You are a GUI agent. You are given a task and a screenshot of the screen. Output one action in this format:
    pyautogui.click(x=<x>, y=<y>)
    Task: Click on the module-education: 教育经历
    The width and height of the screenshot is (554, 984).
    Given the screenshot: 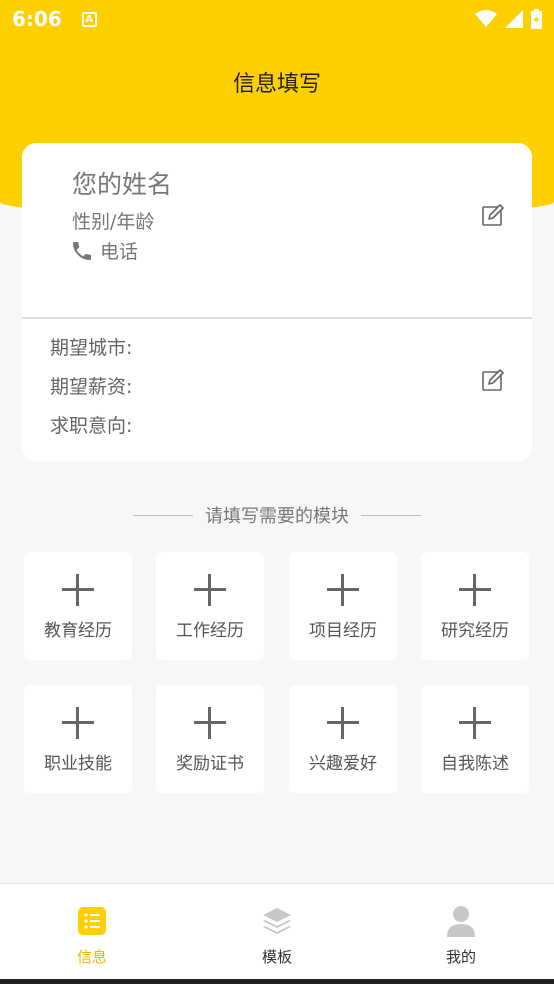 What is the action you would take?
    pyautogui.click(x=78, y=606)
    